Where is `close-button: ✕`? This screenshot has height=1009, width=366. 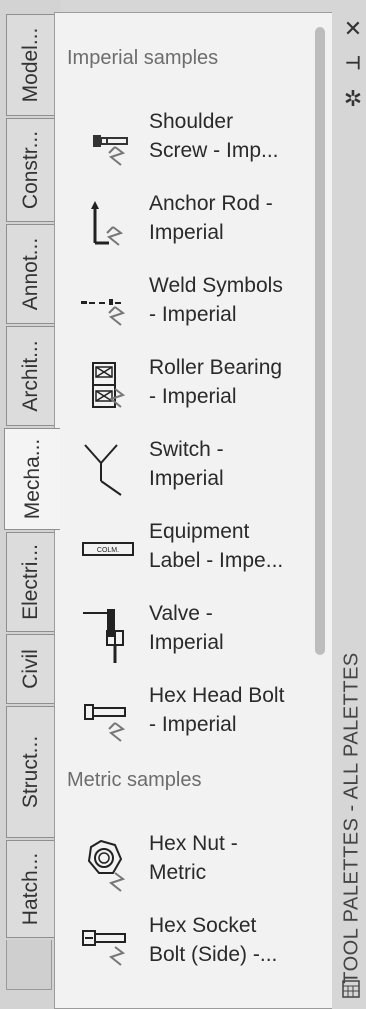 close-button: ✕ is located at coordinates (353, 29).